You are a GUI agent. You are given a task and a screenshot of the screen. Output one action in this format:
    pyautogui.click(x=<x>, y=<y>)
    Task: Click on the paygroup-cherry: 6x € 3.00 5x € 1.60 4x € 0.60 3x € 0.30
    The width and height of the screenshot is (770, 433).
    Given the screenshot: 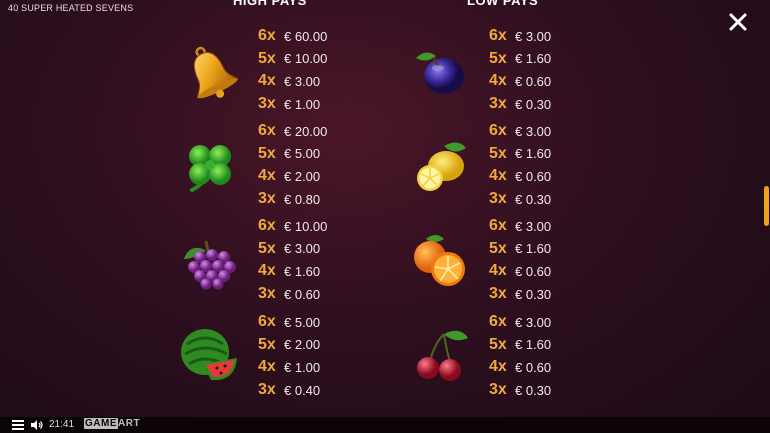 What is the action you would take?
    pyautogui.click(x=549, y=356)
    